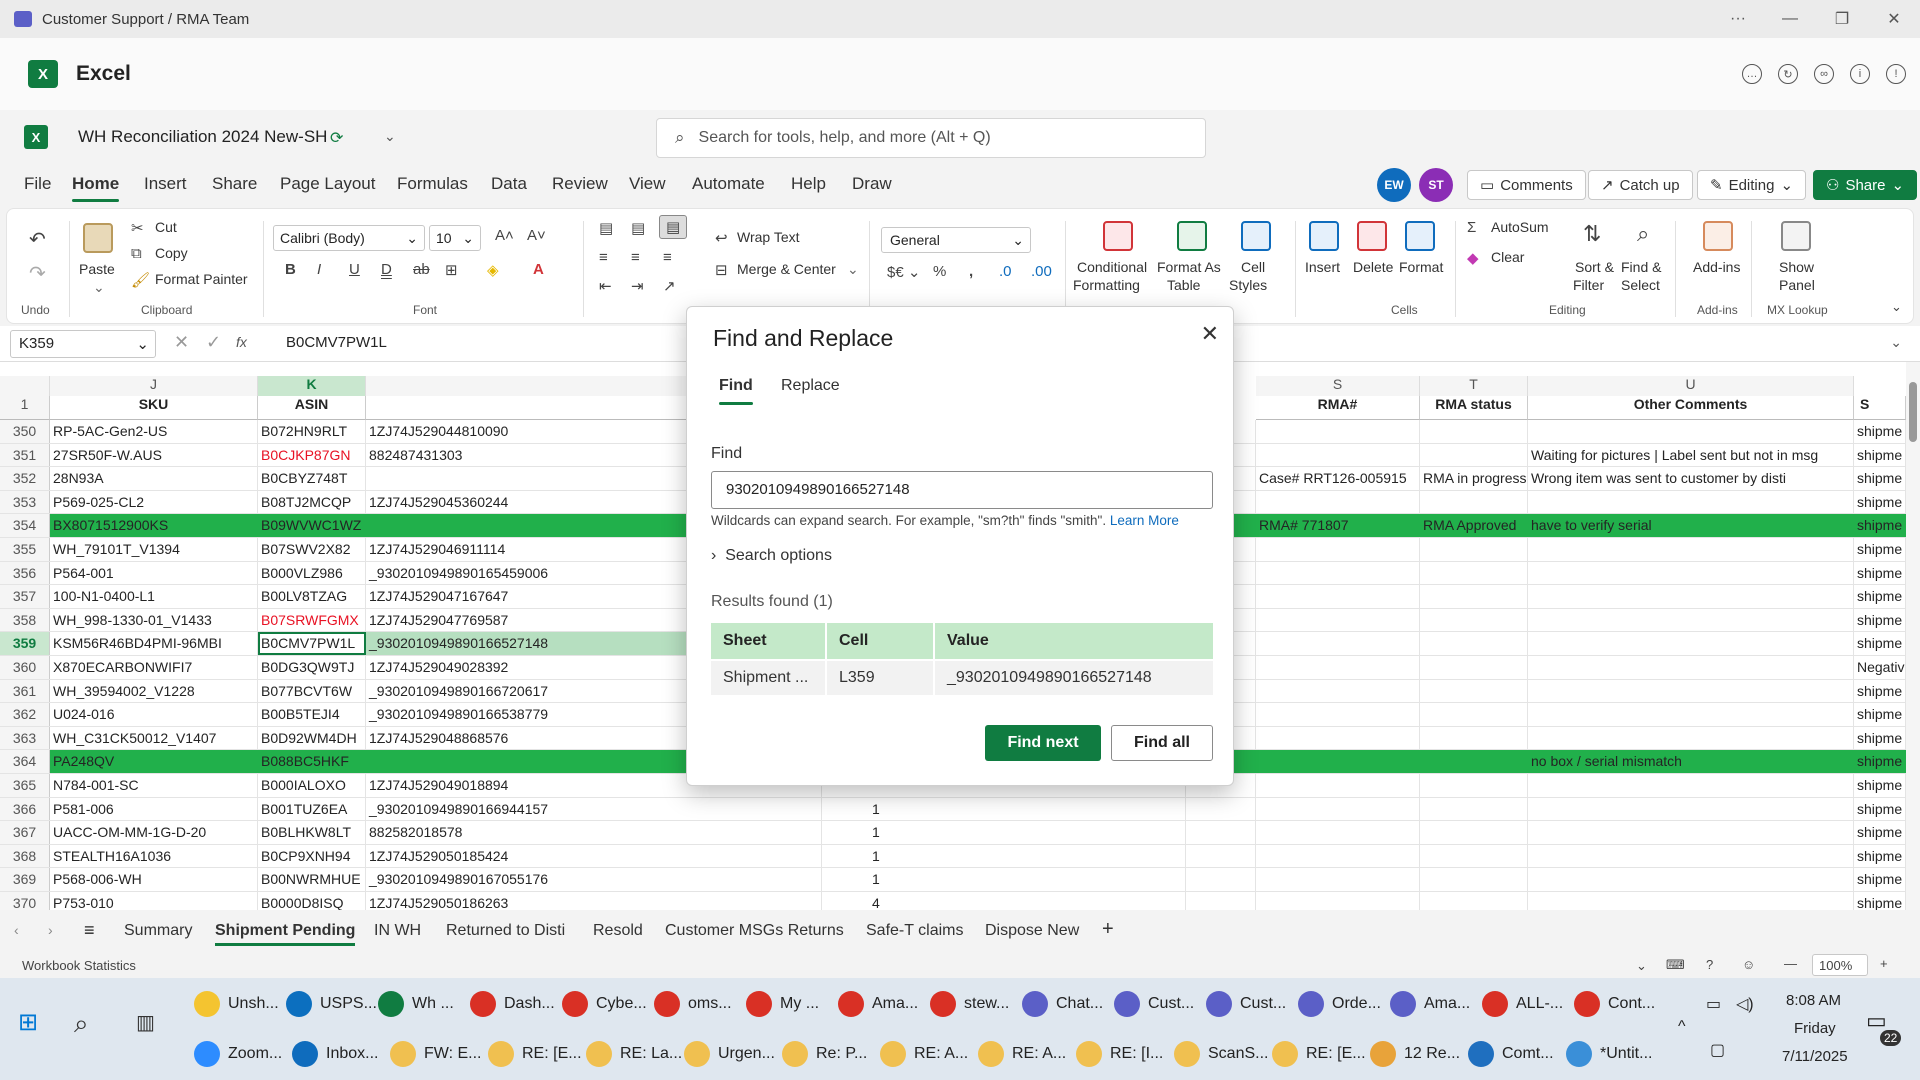 The height and width of the screenshot is (1080, 1920). I want to click on cell-sku: 28N93A, so click(154, 478).